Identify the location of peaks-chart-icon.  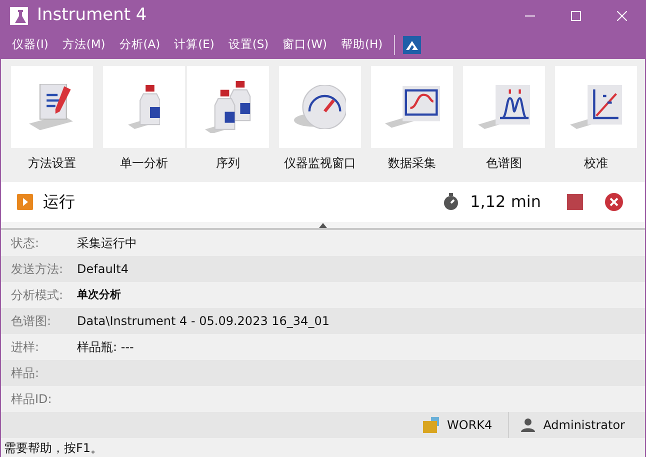
(504, 107).